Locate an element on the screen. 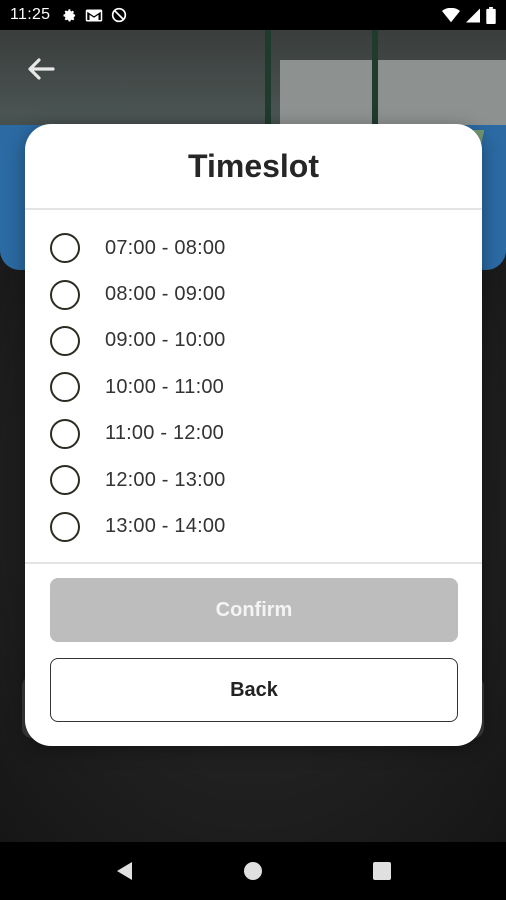  timeslot-label: 10:00 - 11:00 is located at coordinates (164, 386).